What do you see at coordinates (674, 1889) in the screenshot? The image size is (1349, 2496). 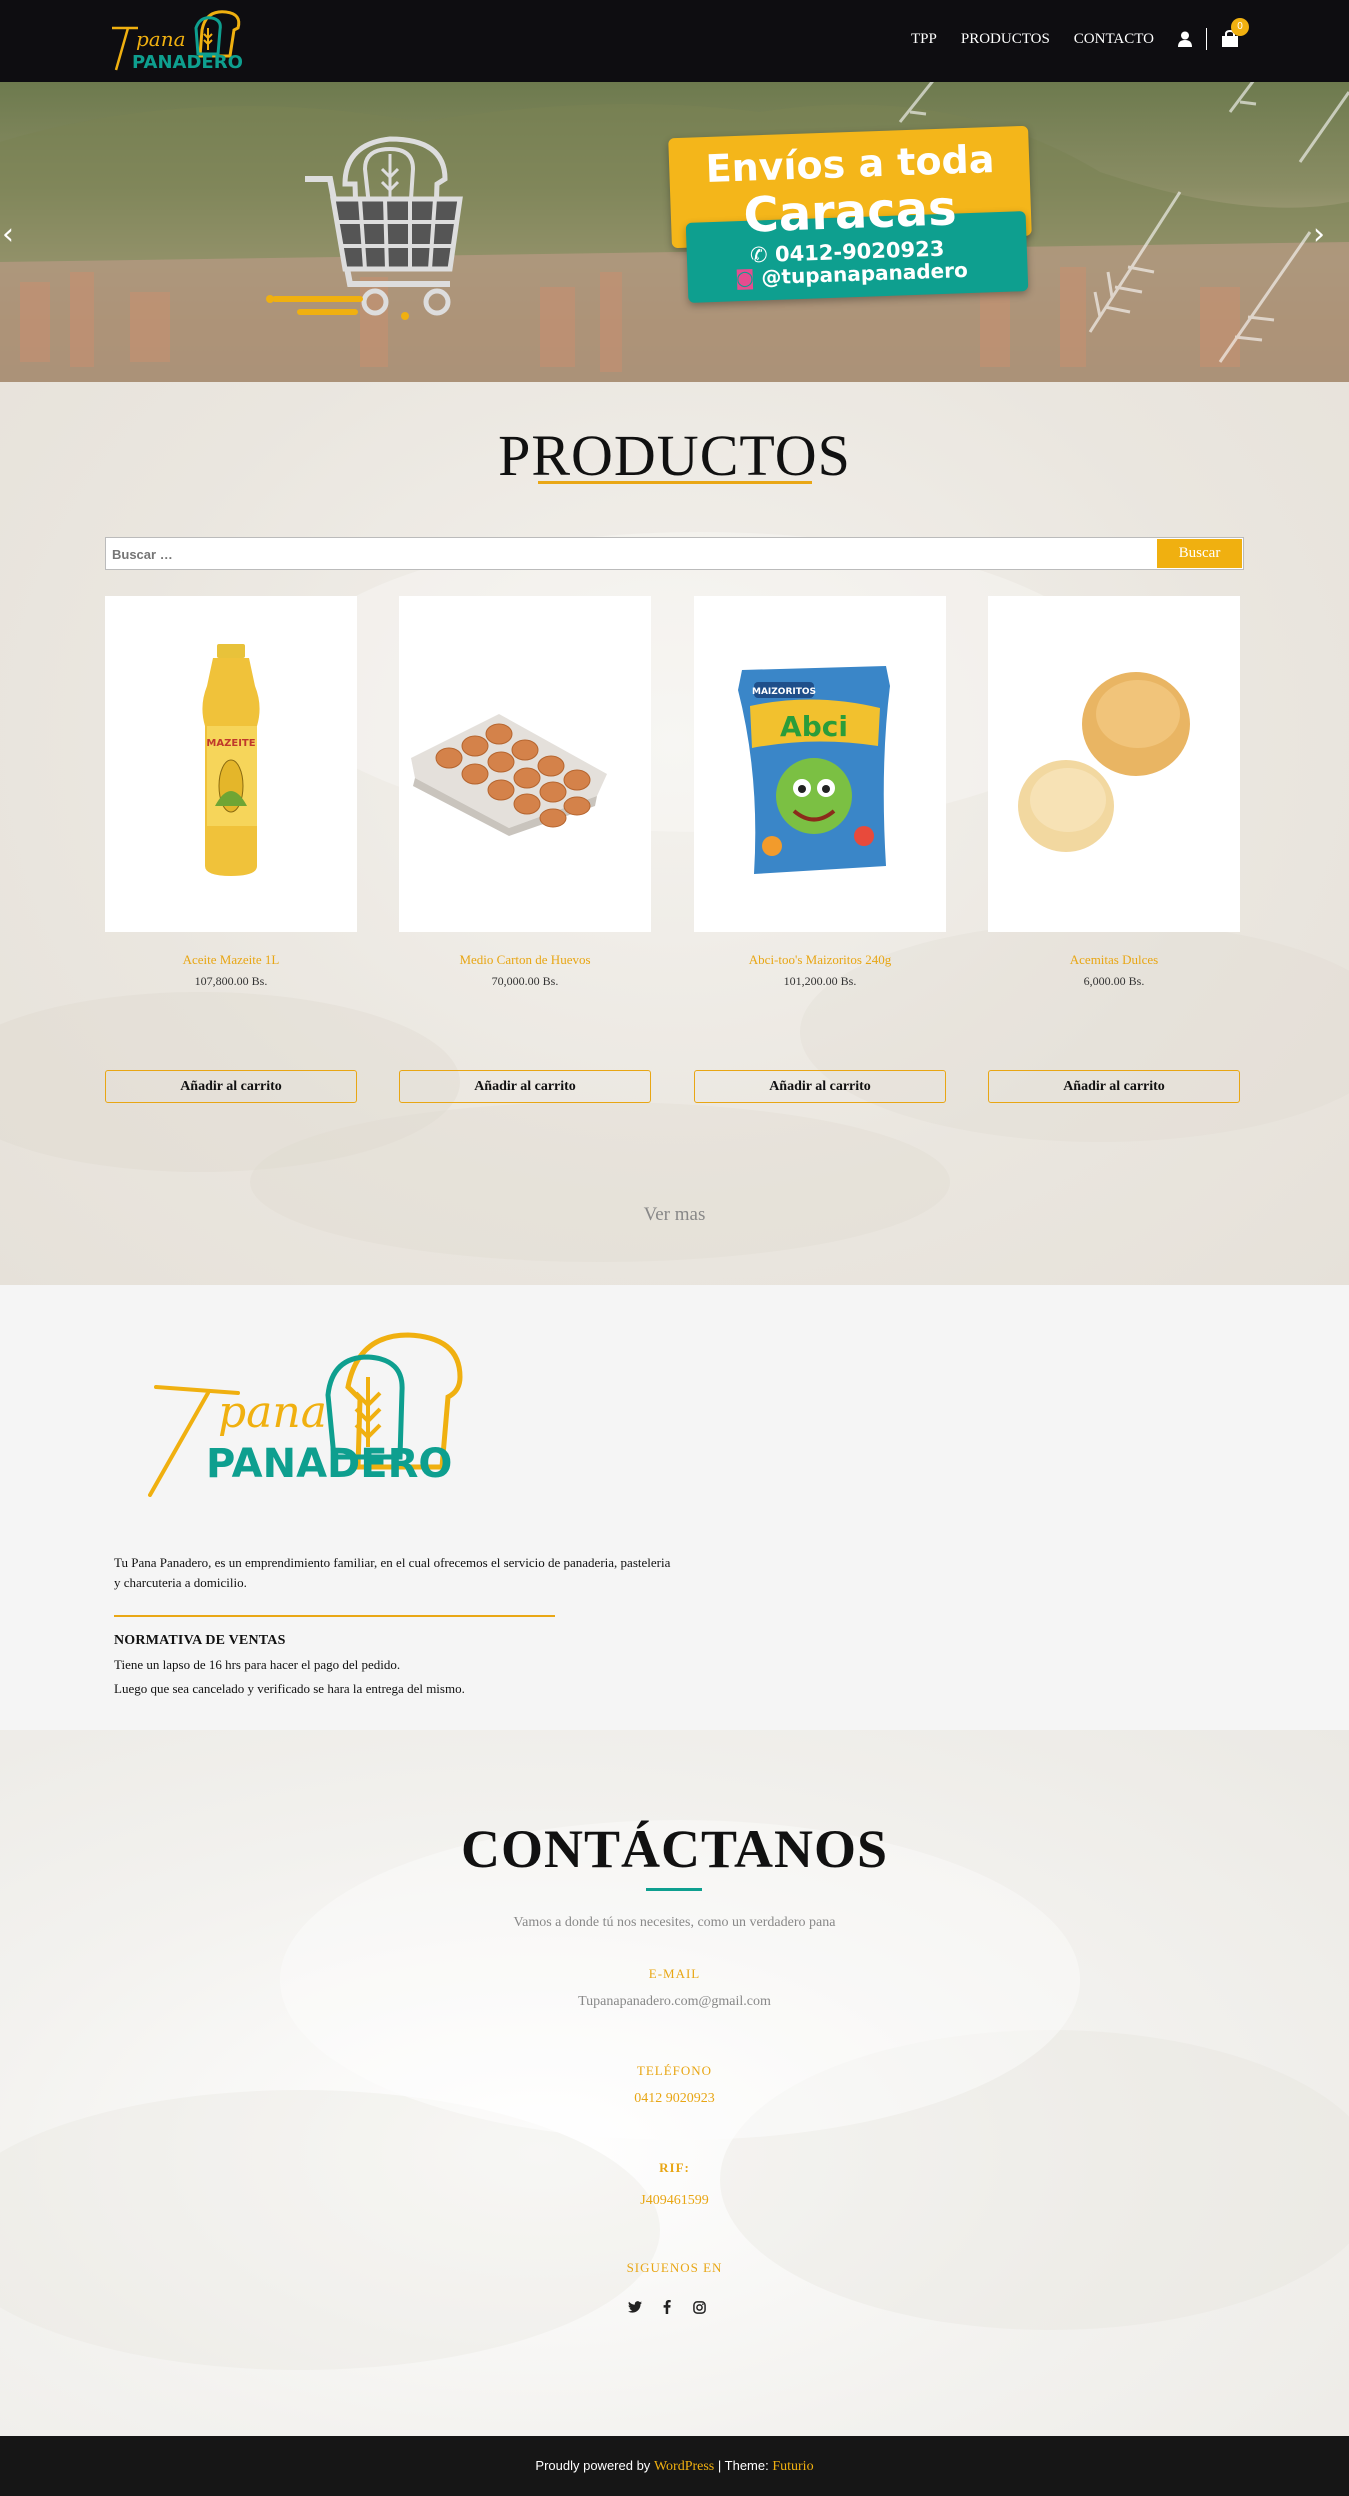 I see `contact-title-underline` at bounding box center [674, 1889].